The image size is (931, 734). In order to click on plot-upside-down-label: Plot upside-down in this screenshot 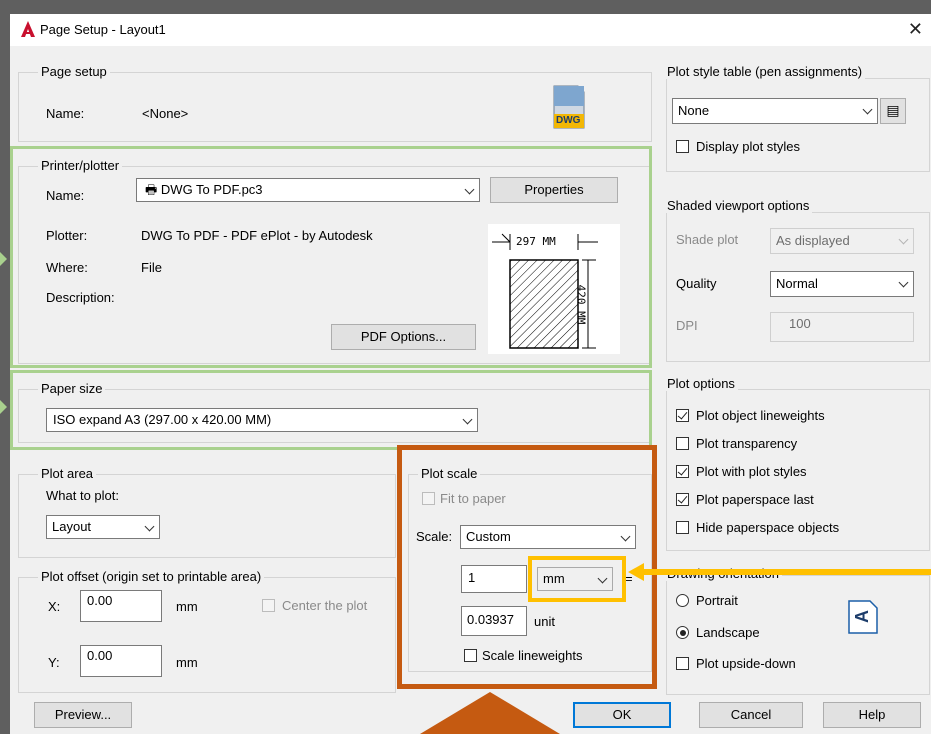, I will do `click(746, 663)`.